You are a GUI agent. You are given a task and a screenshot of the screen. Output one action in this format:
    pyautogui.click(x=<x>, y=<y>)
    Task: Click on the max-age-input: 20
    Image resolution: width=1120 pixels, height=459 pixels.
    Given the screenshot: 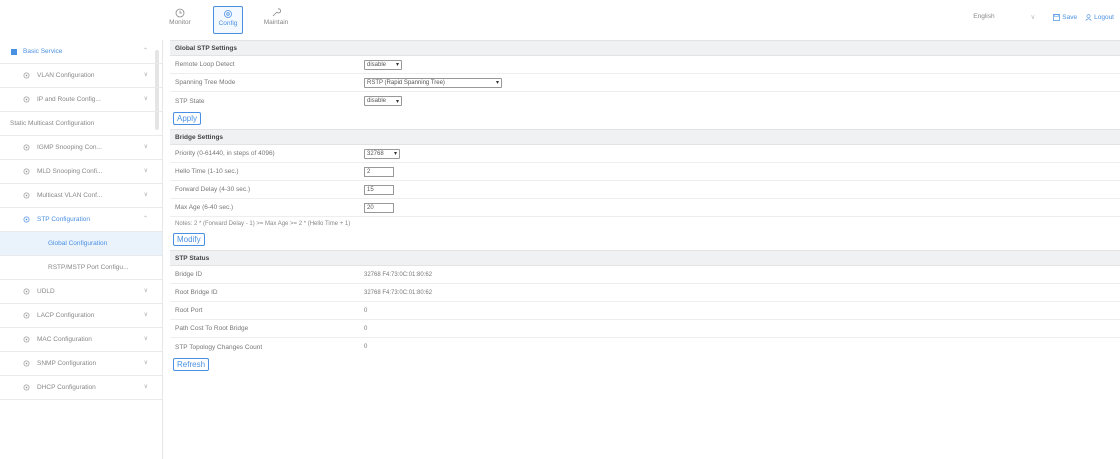 What is the action you would take?
    pyautogui.click(x=379, y=207)
    